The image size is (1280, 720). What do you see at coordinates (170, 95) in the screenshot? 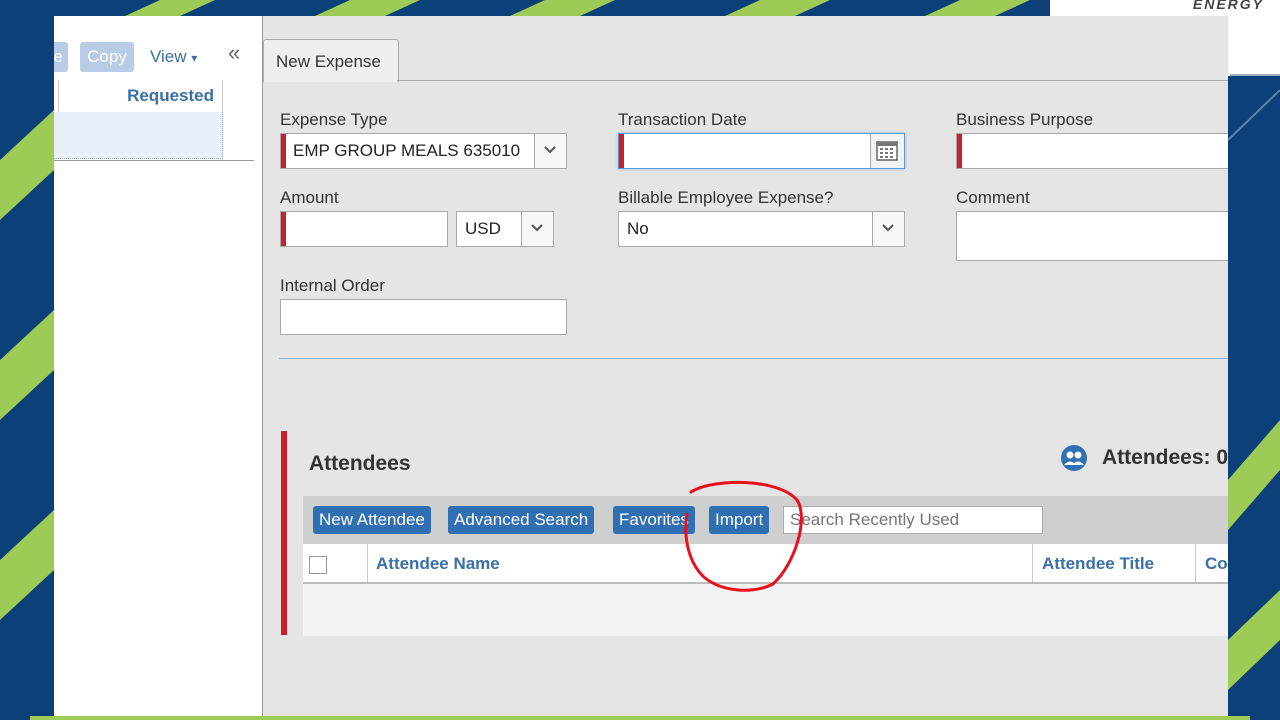
I see `requested-column-label: Requested` at bounding box center [170, 95].